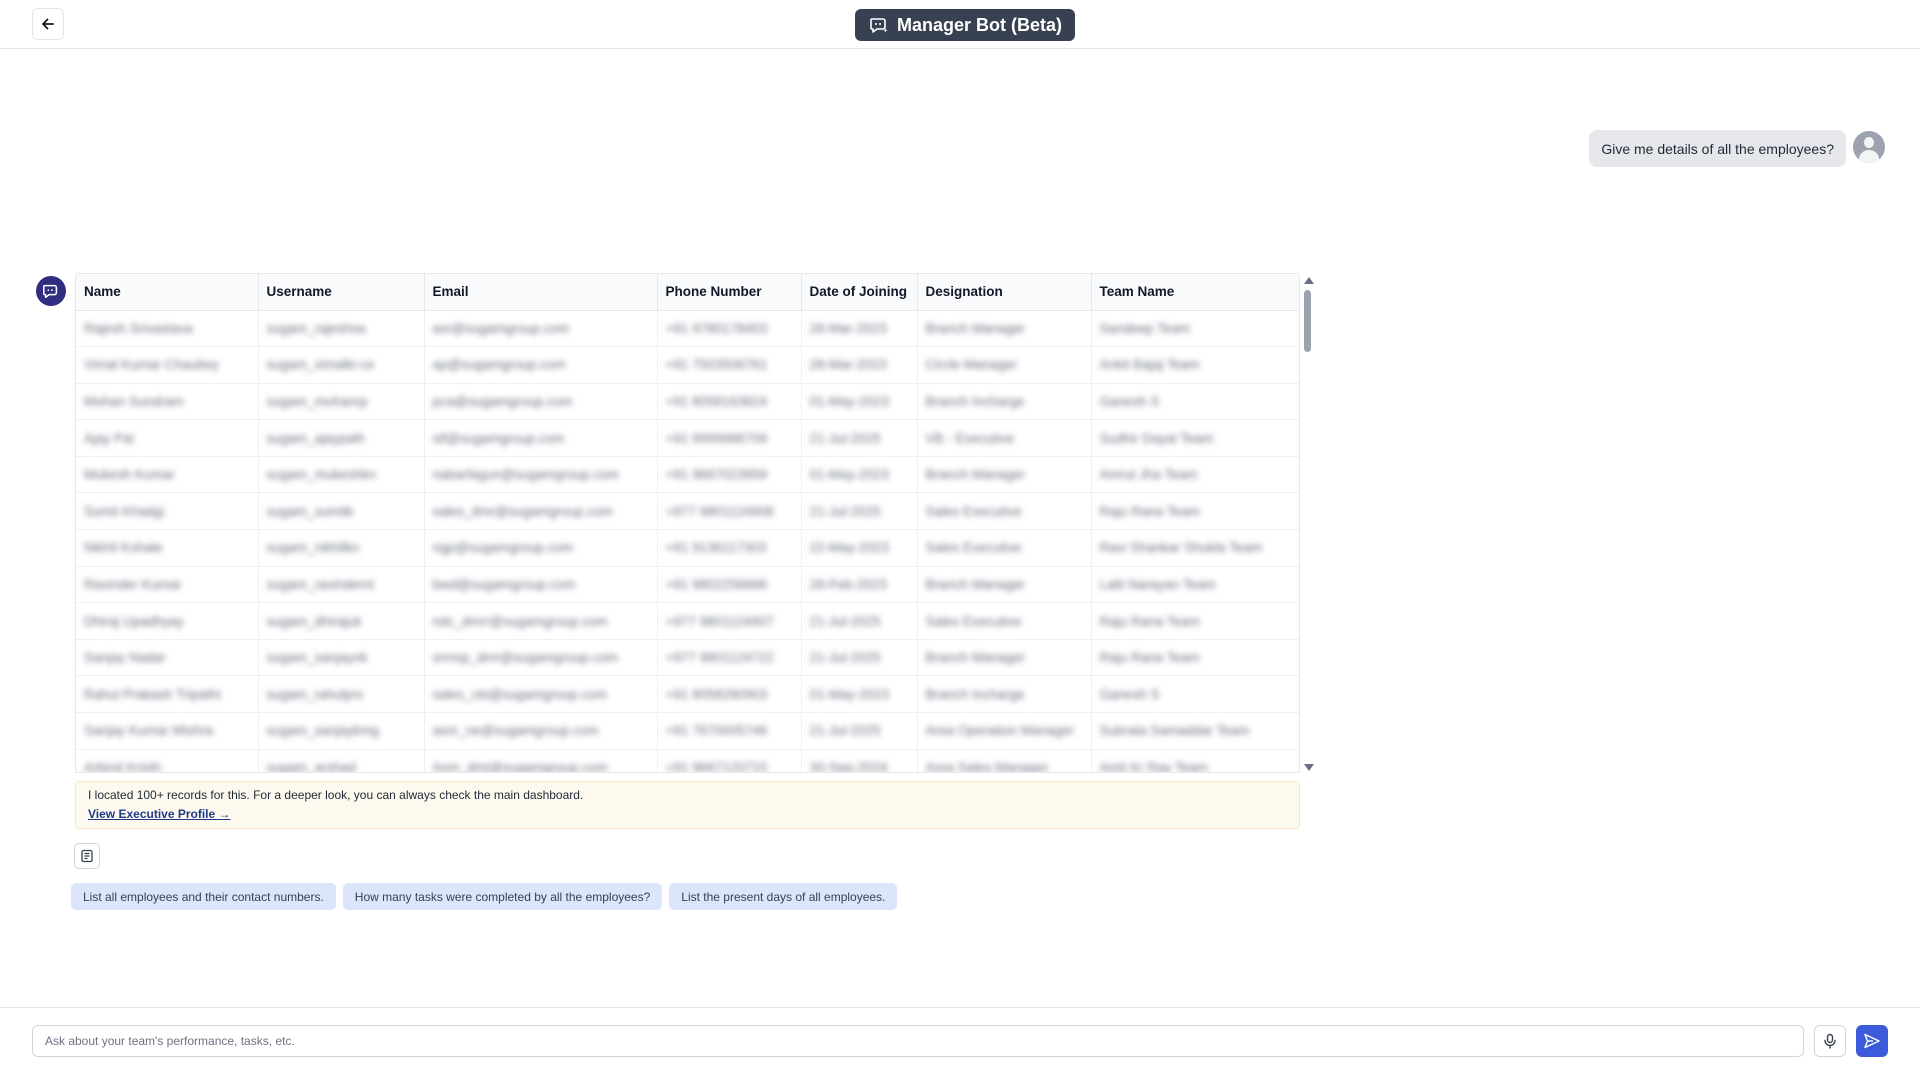 The height and width of the screenshot is (1080, 1920). I want to click on table-cell: +91 7670005746, so click(729, 731).